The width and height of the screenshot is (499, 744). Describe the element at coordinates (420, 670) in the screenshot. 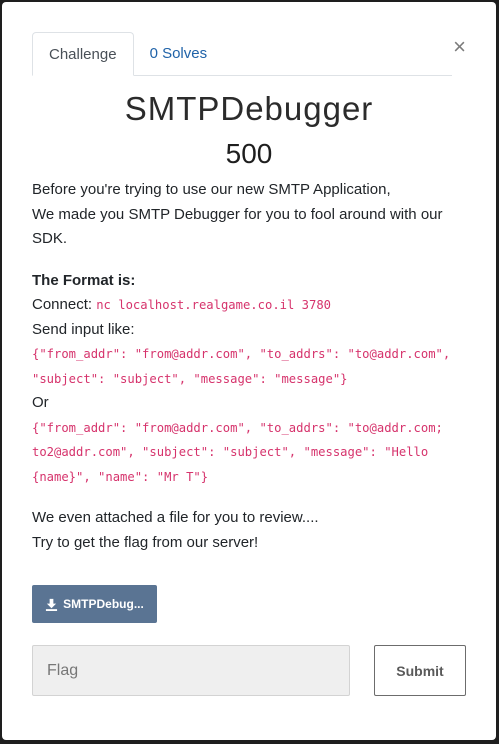

I see `submit-button: Submit` at that location.